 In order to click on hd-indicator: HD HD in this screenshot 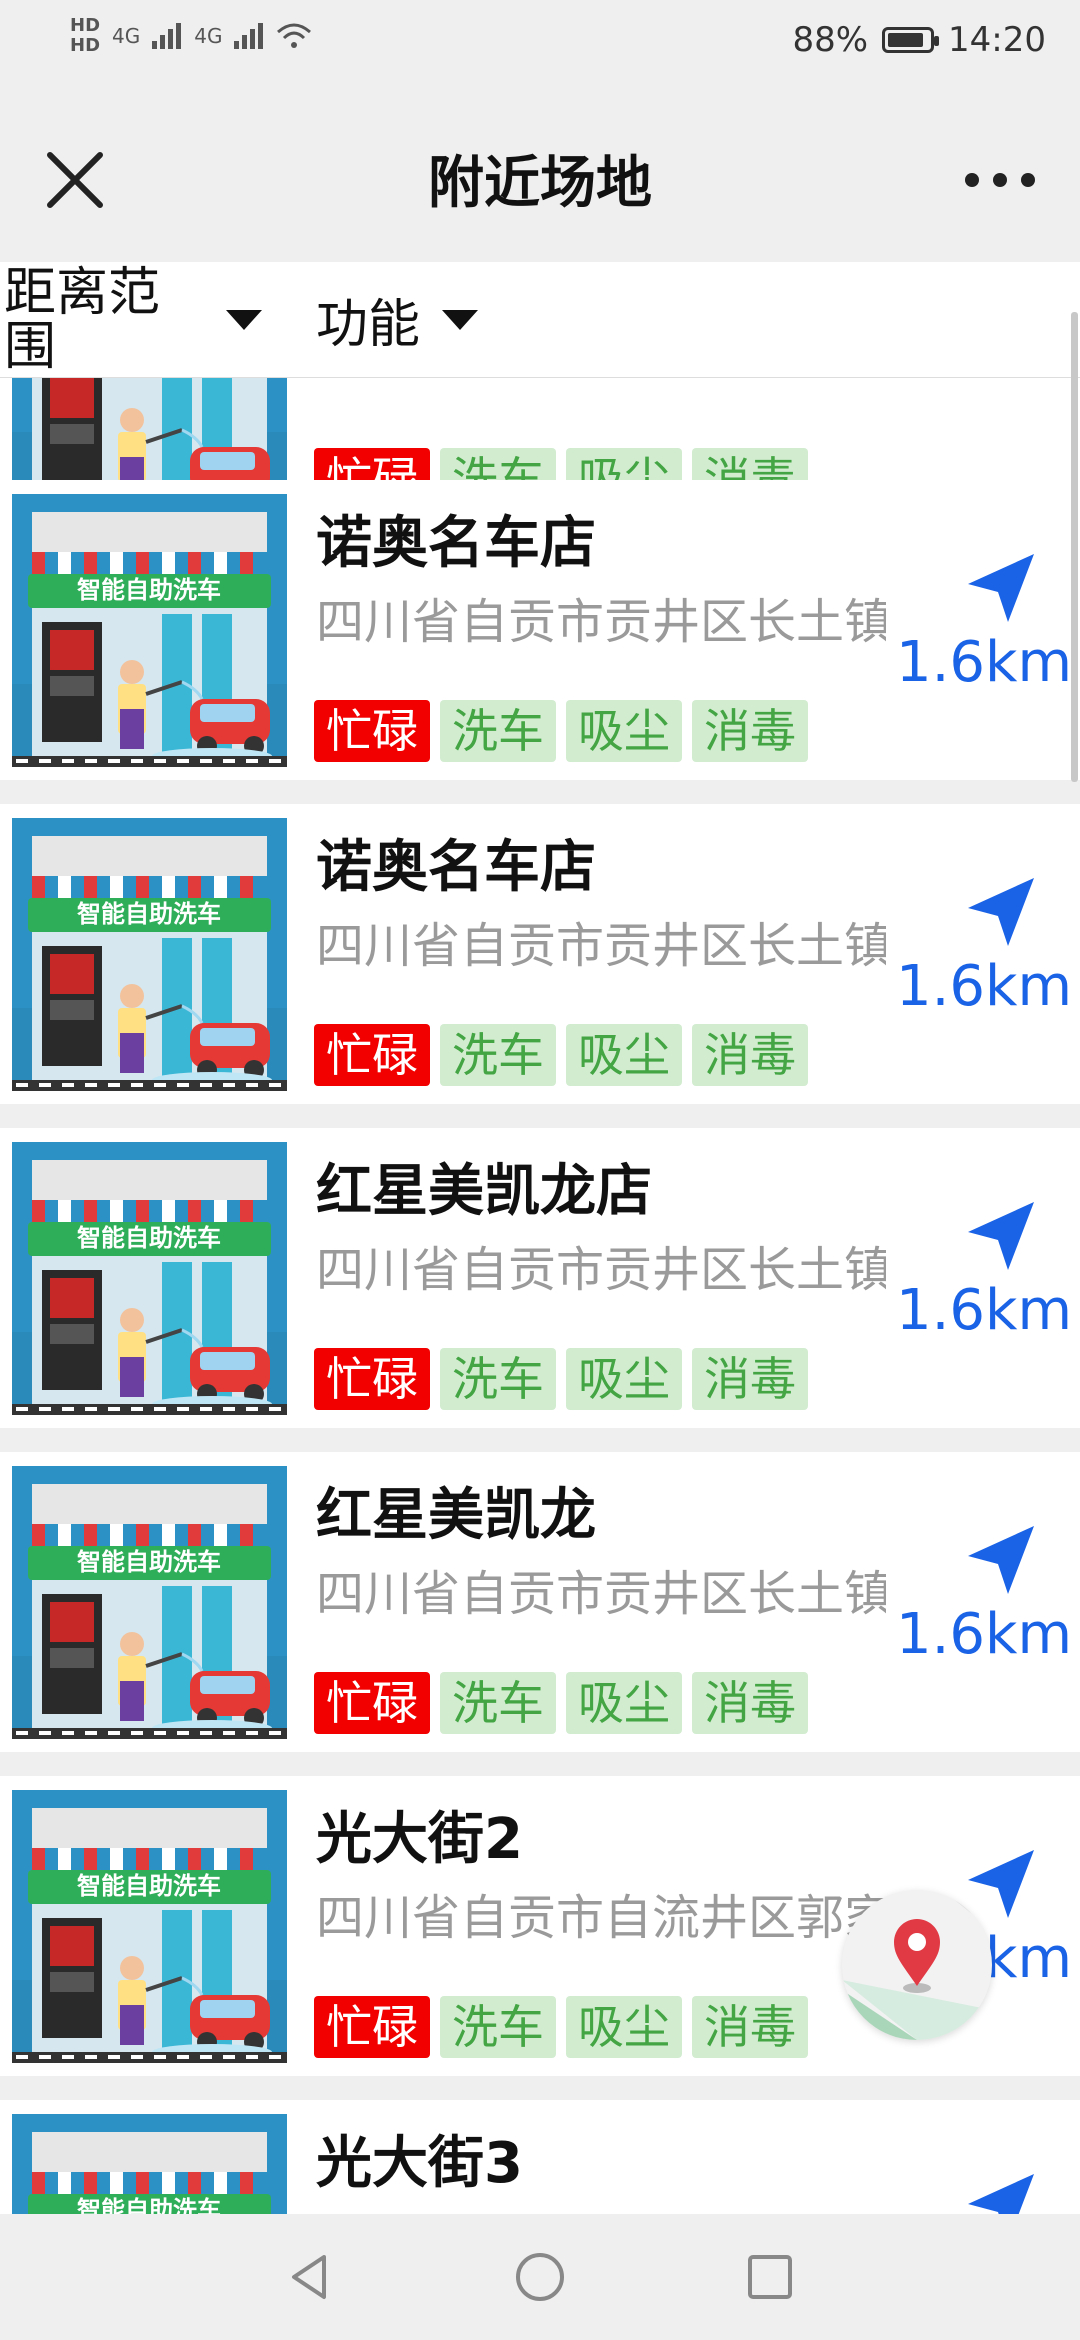, I will do `click(85, 36)`.